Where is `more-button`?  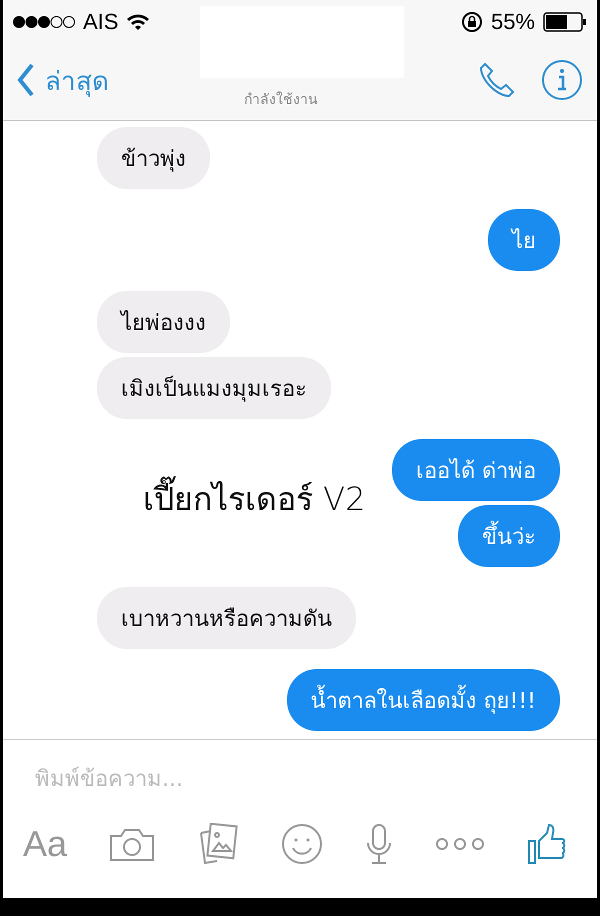 more-button is located at coordinates (459, 844).